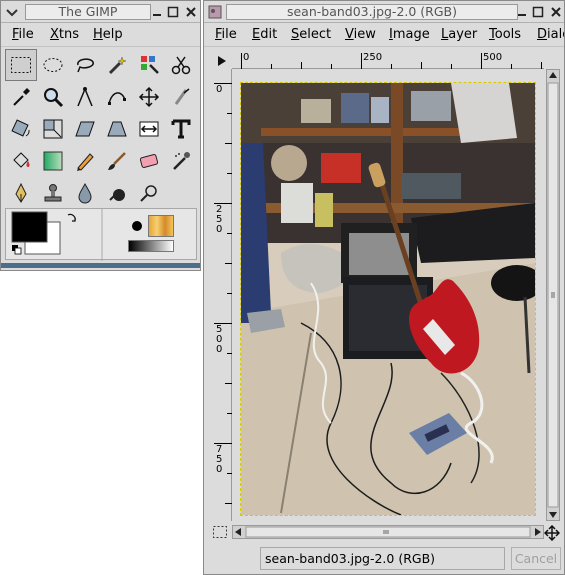 The height and width of the screenshot is (575, 565). What do you see at coordinates (552, 533) in the screenshot?
I see `navigate-icon` at bounding box center [552, 533].